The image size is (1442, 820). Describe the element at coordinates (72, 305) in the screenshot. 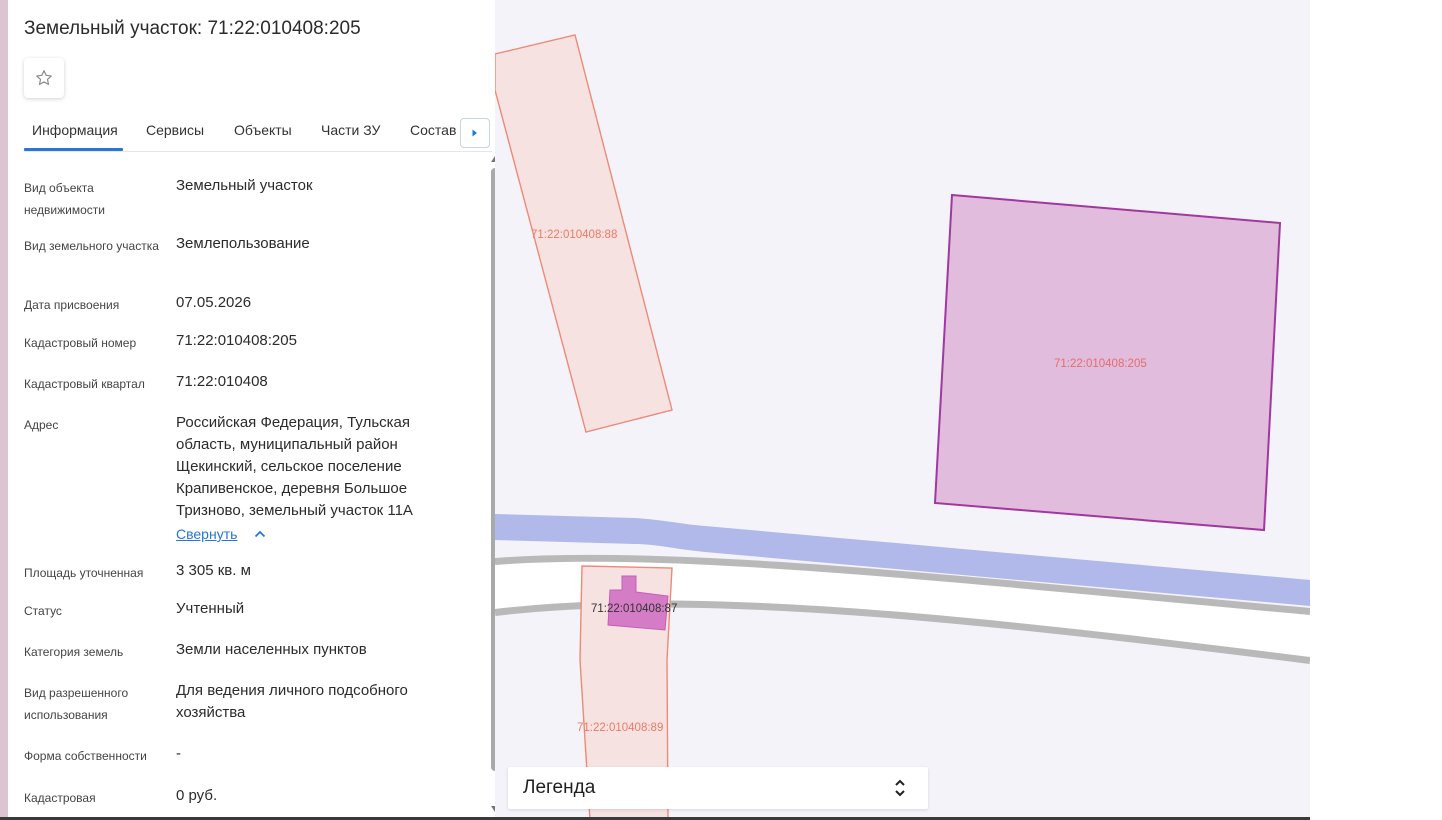

I see `field-label: Дата присвоения` at that location.